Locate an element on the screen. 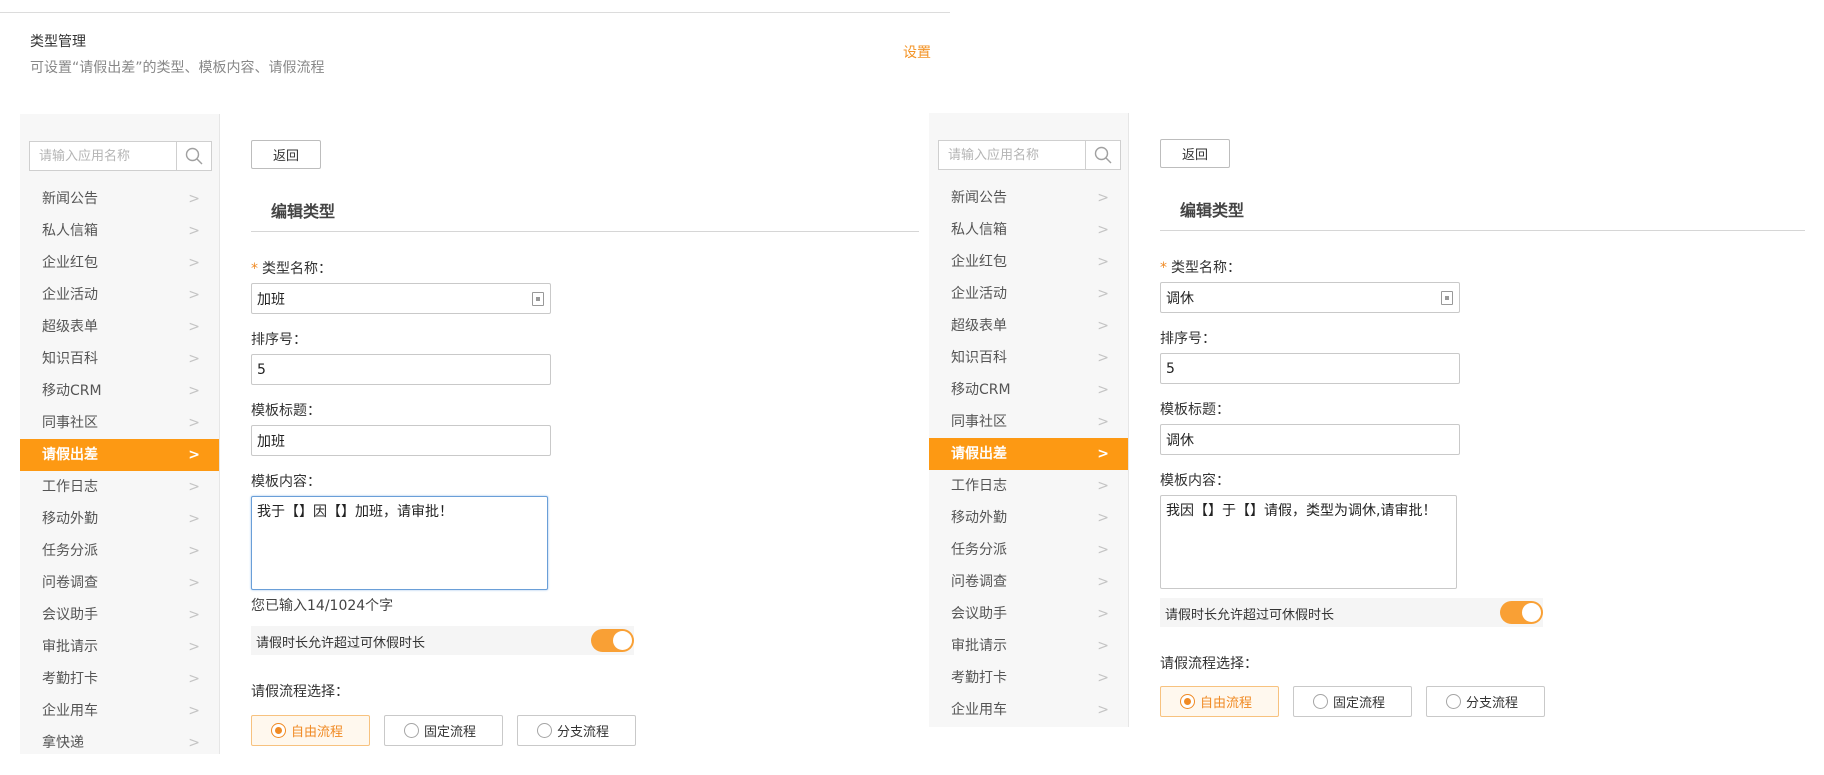  flow-option-label: 分支流程 is located at coordinates (583, 732).